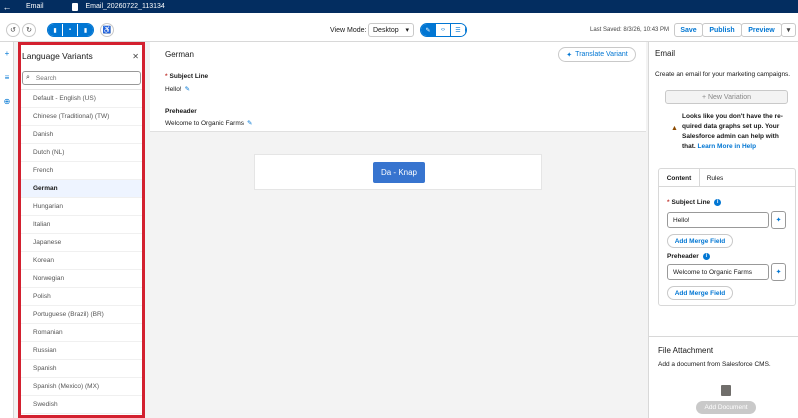 The image size is (798, 418). Describe the element at coordinates (107, 30) in the screenshot. I see `accessibility-icon: ♿` at that location.